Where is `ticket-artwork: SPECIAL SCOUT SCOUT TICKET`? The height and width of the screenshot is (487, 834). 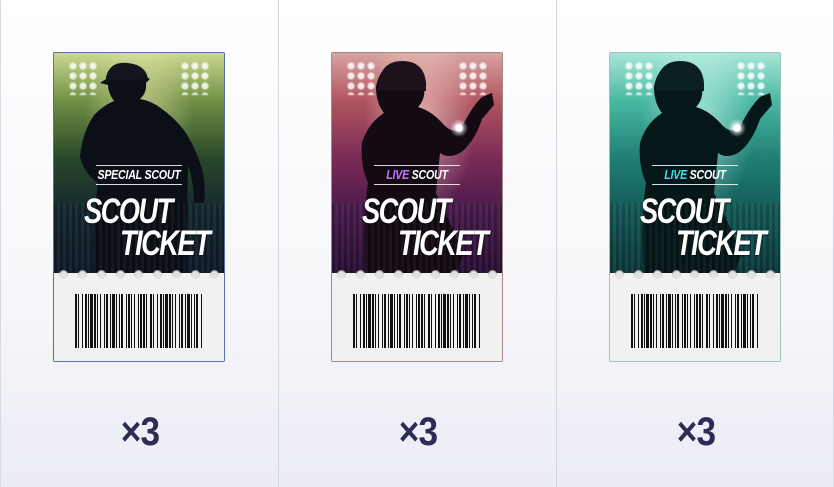 ticket-artwork: SPECIAL SCOUT SCOUT TICKET is located at coordinates (139, 163).